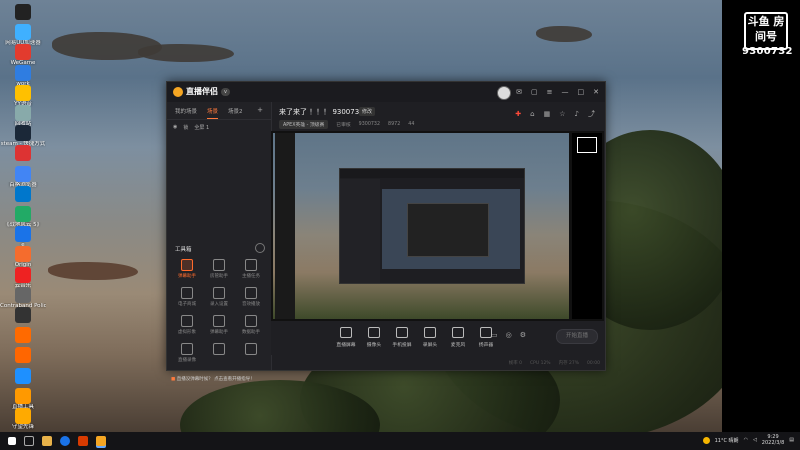  I want to click on toolbox-item: 音效播放, so click(251, 297).